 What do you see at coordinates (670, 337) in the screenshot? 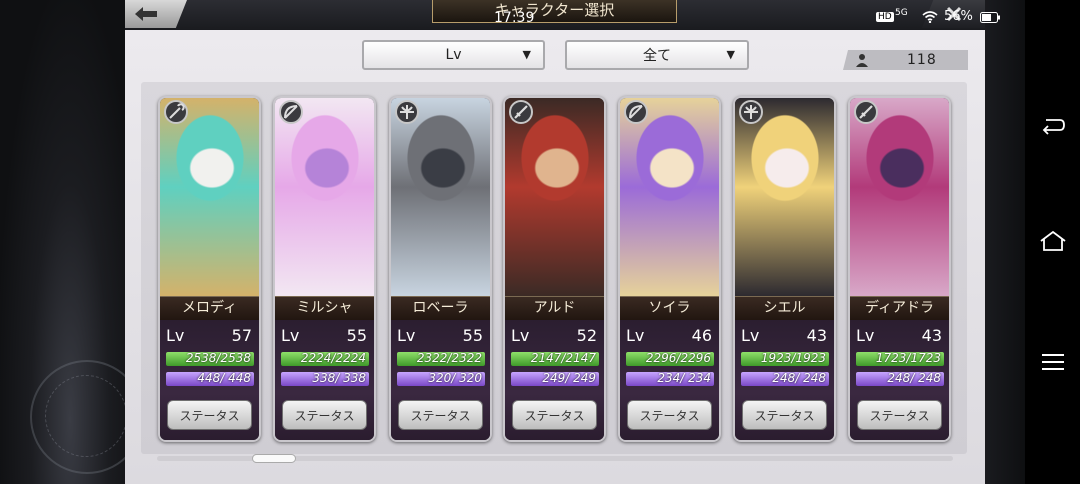
I see `level-row: Lv 46` at bounding box center [670, 337].